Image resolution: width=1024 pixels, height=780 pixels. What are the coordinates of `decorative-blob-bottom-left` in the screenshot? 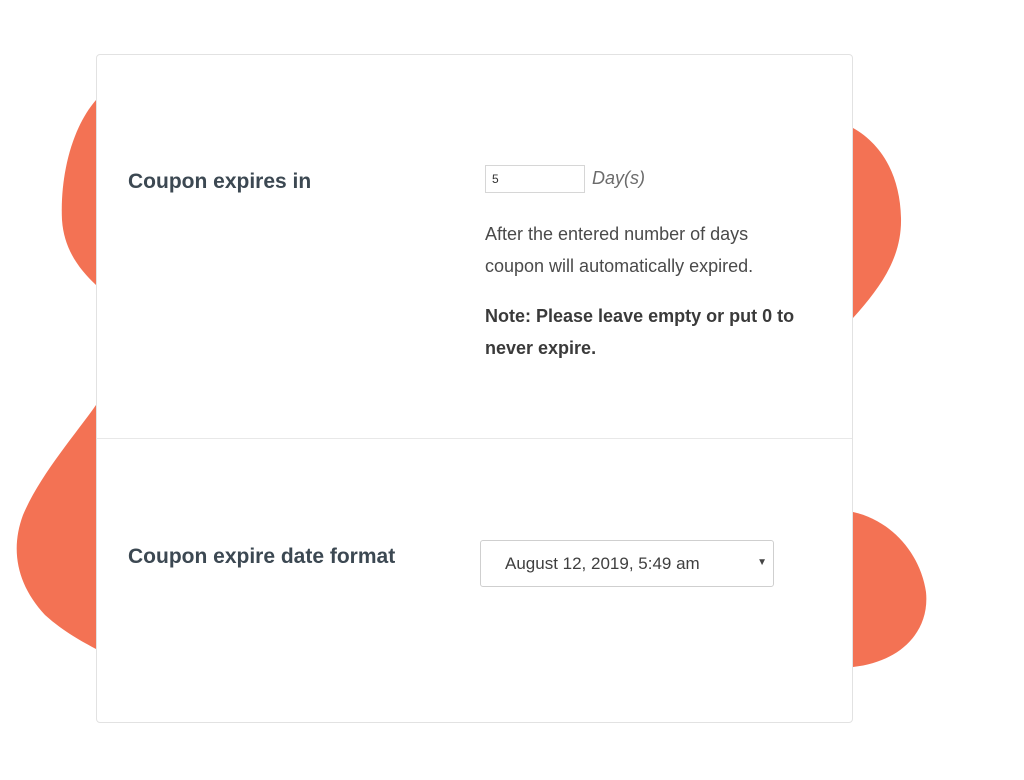 It's located at (56, 527).